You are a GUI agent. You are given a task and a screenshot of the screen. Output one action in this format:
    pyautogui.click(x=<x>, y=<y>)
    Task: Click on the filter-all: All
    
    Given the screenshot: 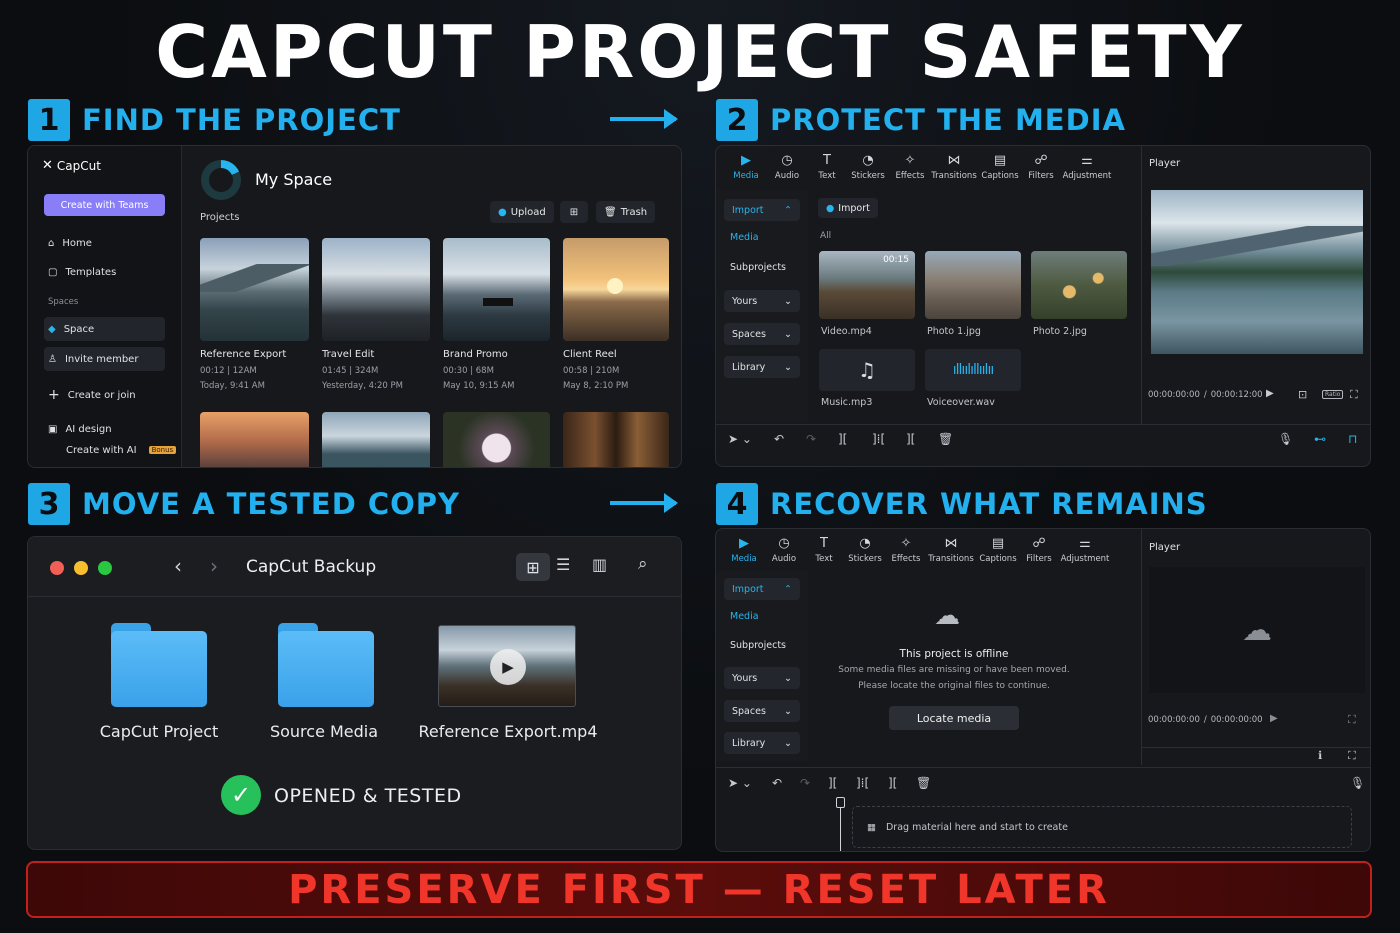 What is the action you would take?
    pyautogui.click(x=825, y=236)
    